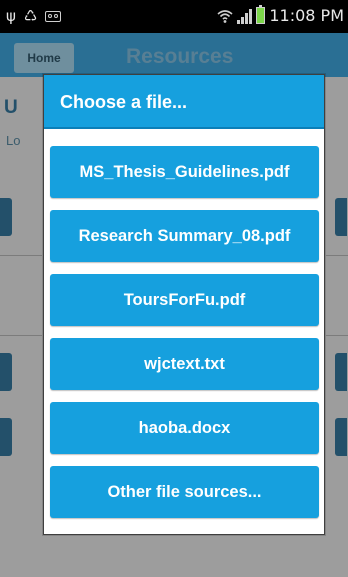 This screenshot has width=348, height=577. Describe the element at coordinates (11, 16) in the screenshot. I see `usb-icon: ψ` at that location.